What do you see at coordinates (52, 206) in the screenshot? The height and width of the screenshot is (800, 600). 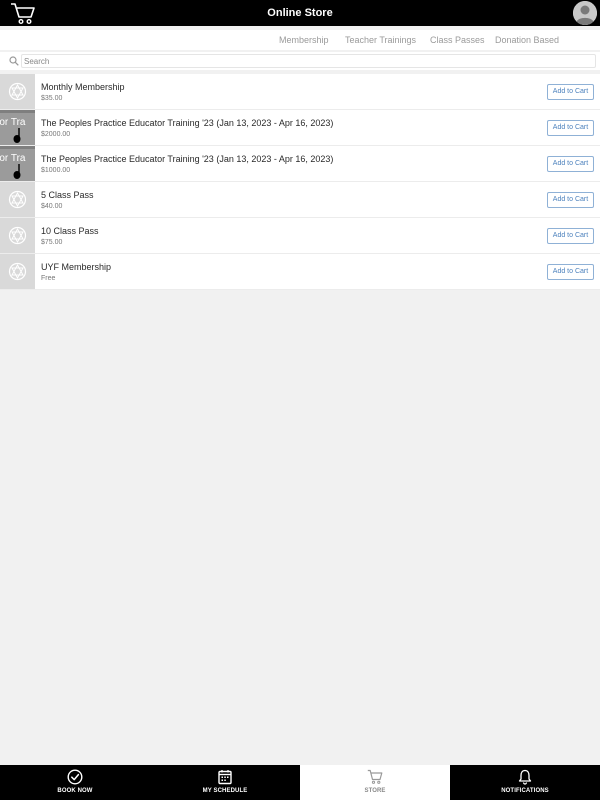 I see `product-price: $40.00` at bounding box center [52, 206].